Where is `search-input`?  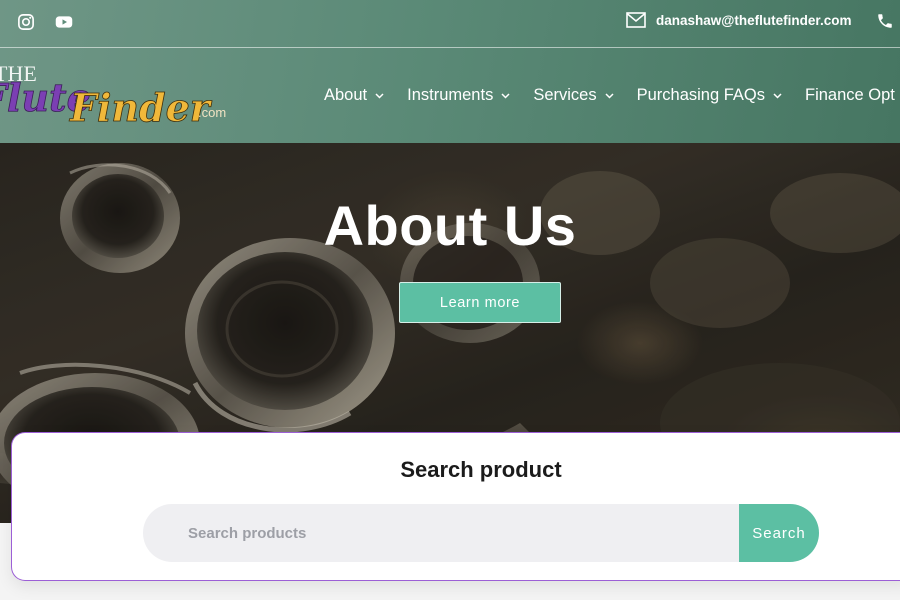 search-input is located at coordinates (453, 533).